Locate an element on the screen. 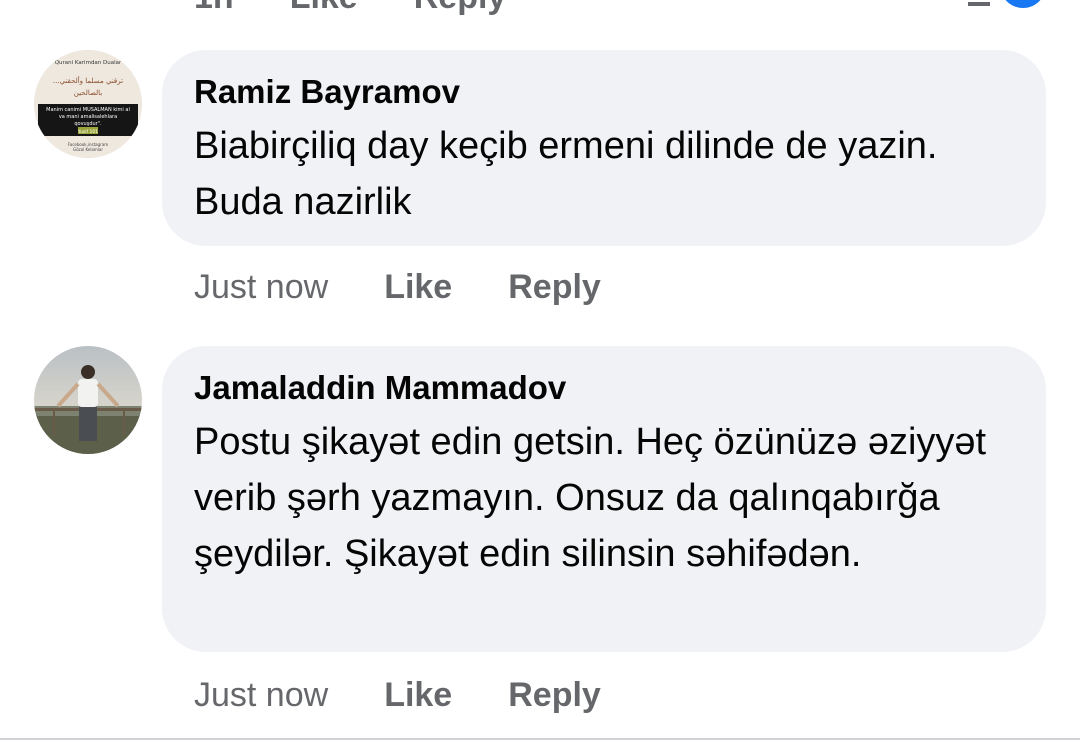 This screenshot has height=742, width=1080. svg-text: Qurani Karimdan Dualar is located at coordinates (88, 63).